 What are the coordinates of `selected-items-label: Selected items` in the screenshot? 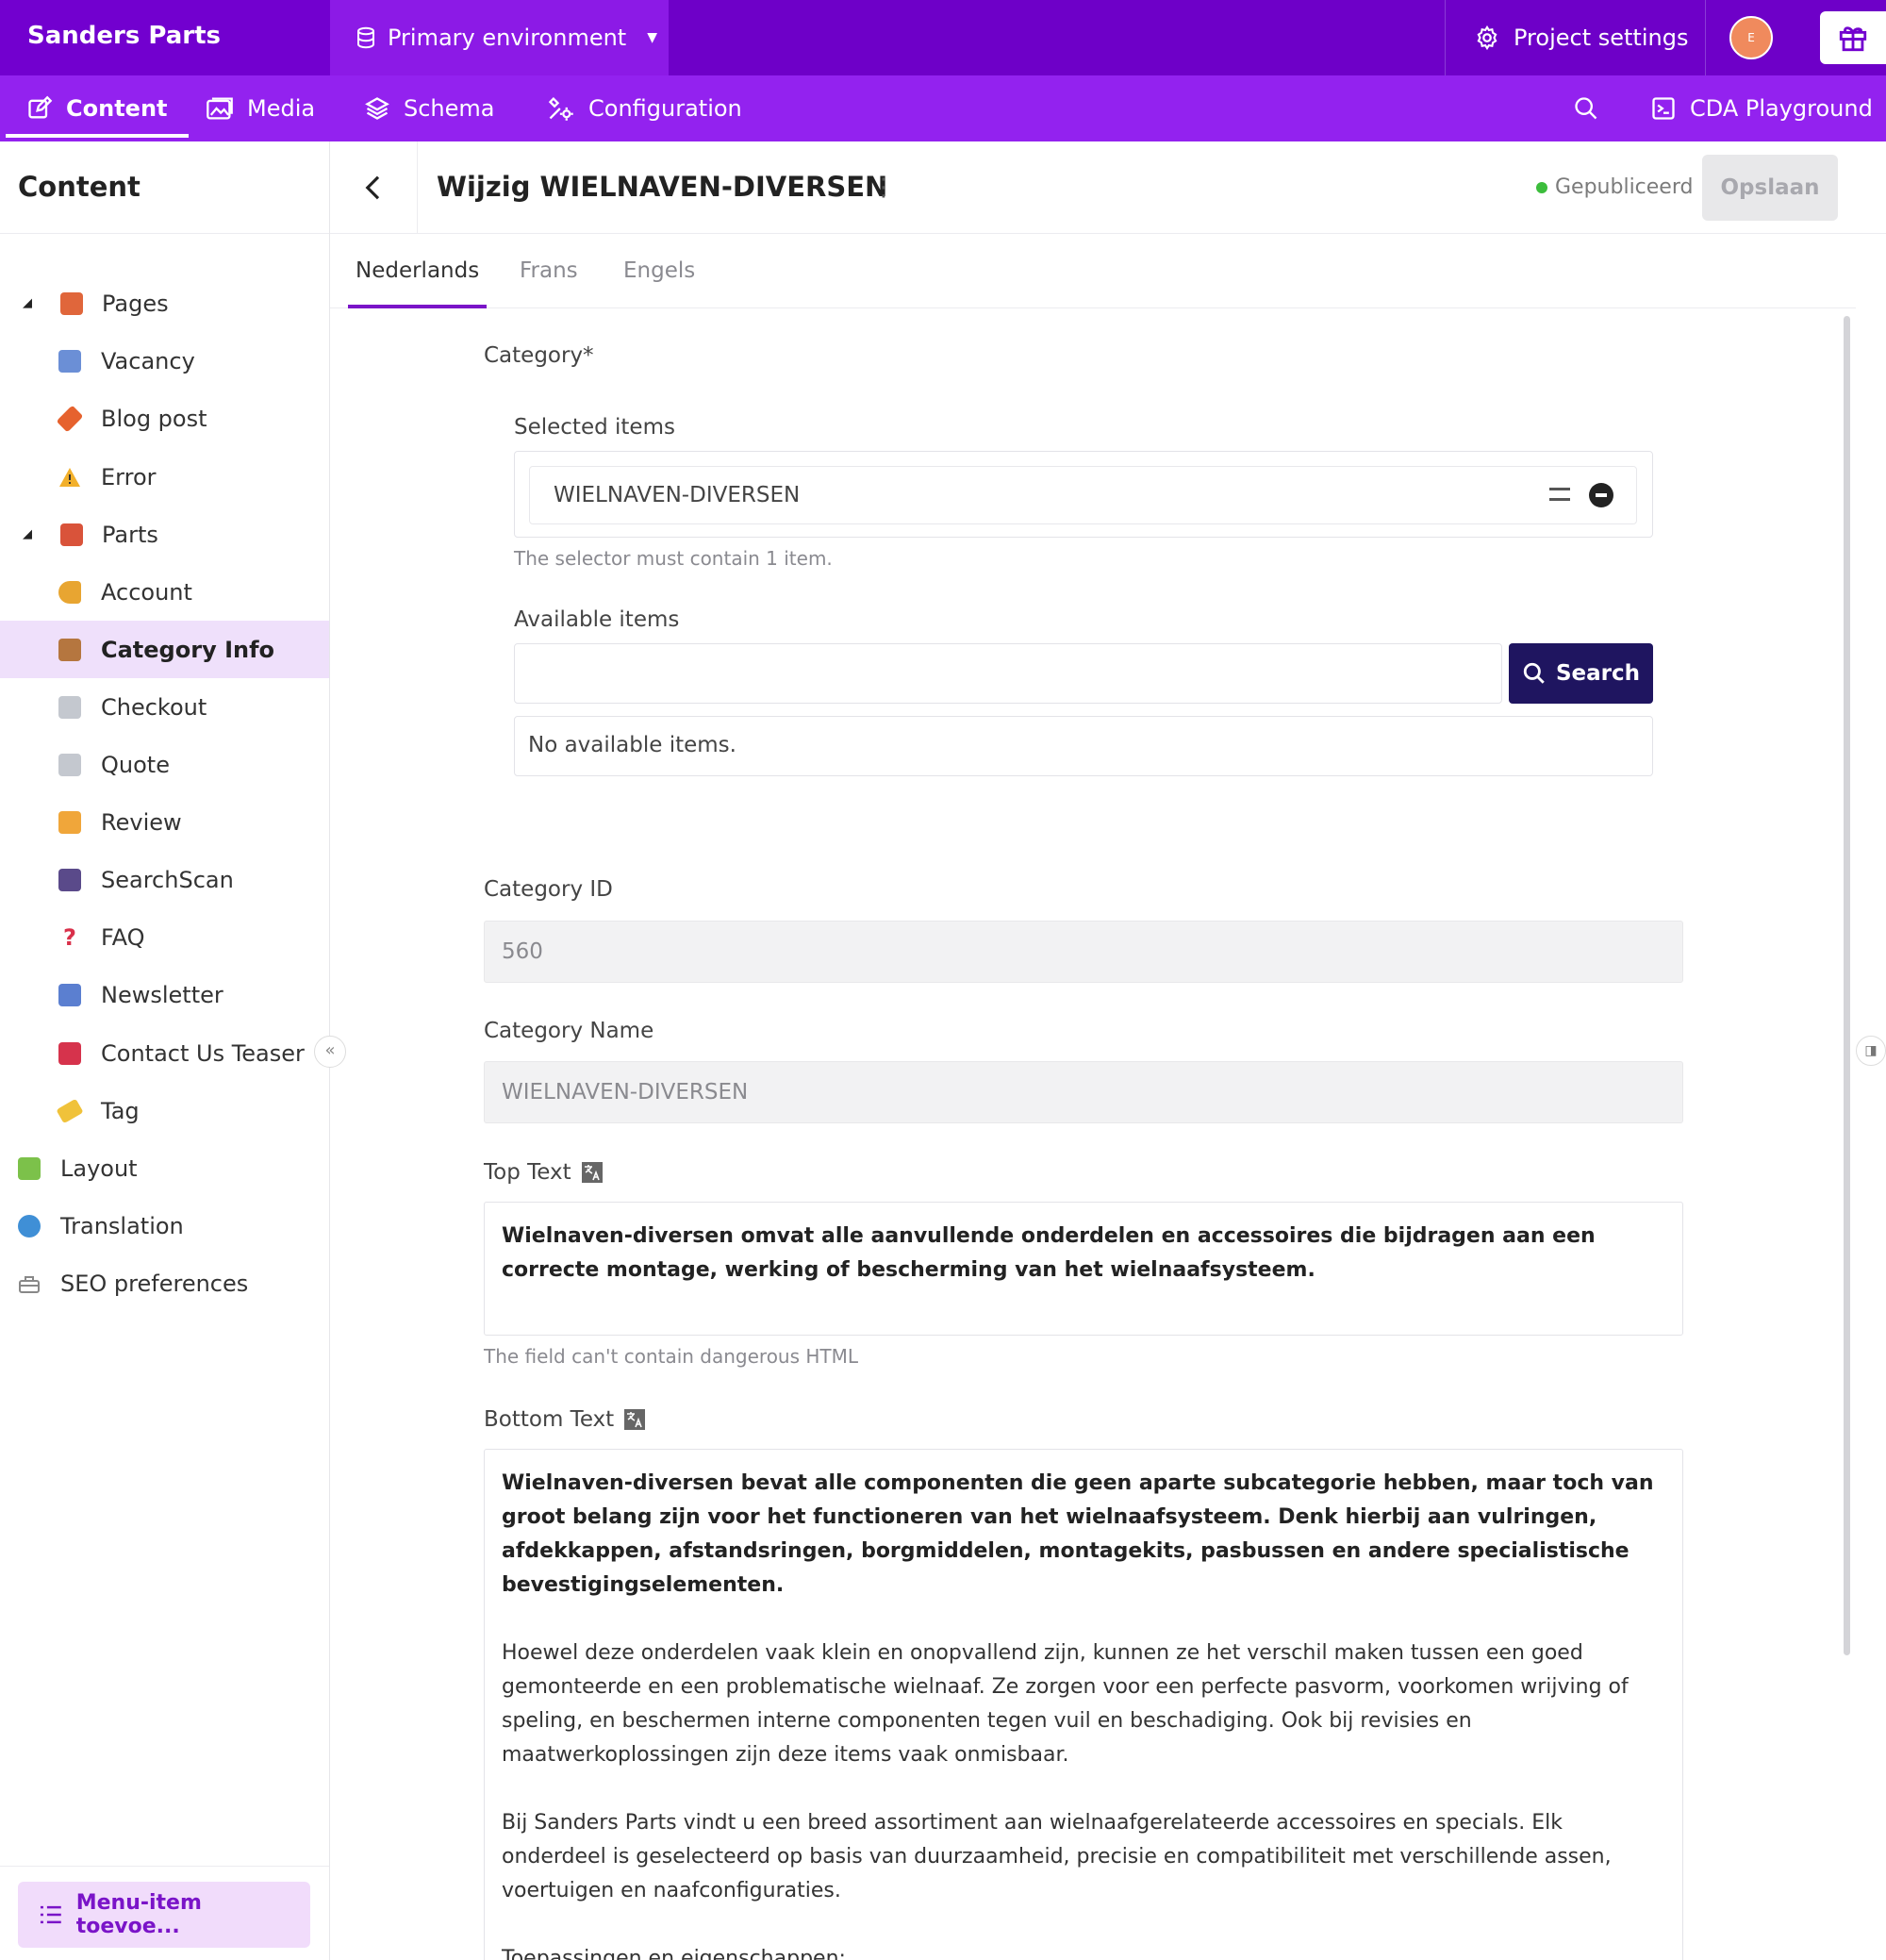 It's located at (594, 427).